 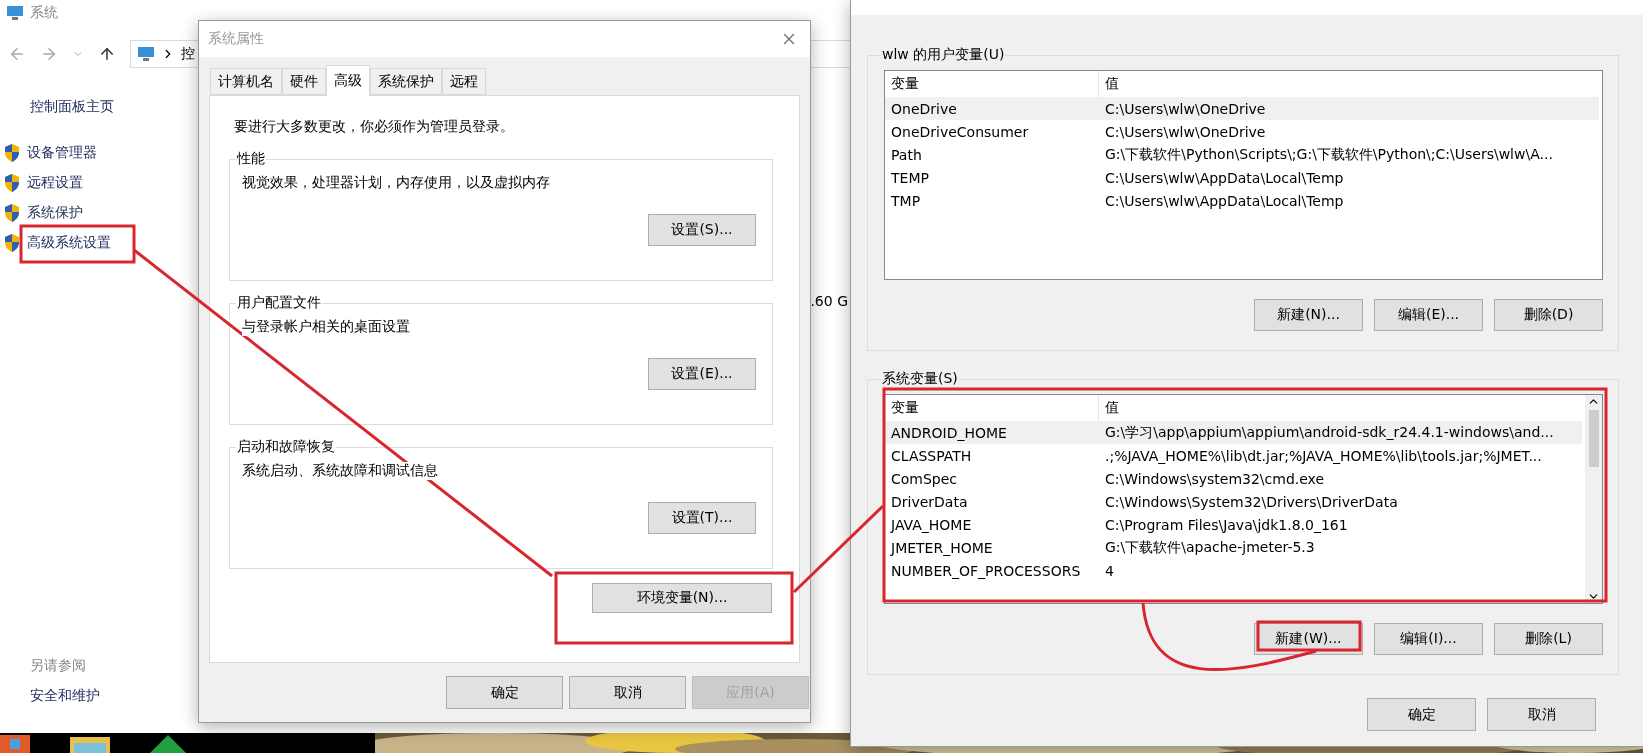 What do you see at coordinates (1242, 131) in the screenshot?
I see `variable-row: OneDriveConsumer C:\Users\wlw\OneDrive` at bounding box center [1242, 131].